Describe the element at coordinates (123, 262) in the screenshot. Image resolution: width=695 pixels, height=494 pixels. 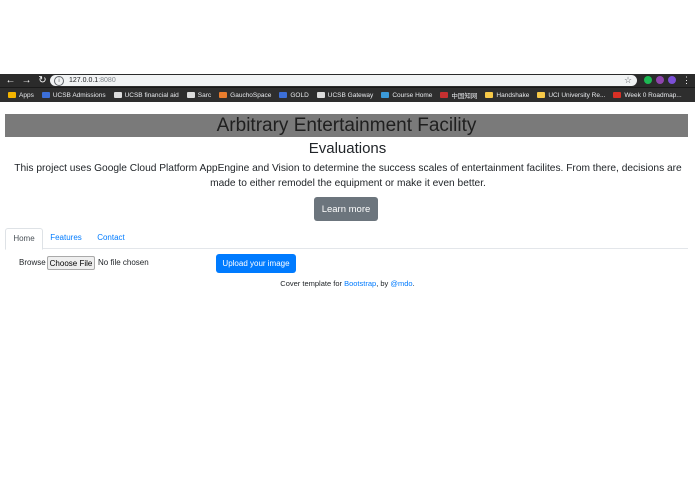
I see `file-status: No file chosen` at that location.